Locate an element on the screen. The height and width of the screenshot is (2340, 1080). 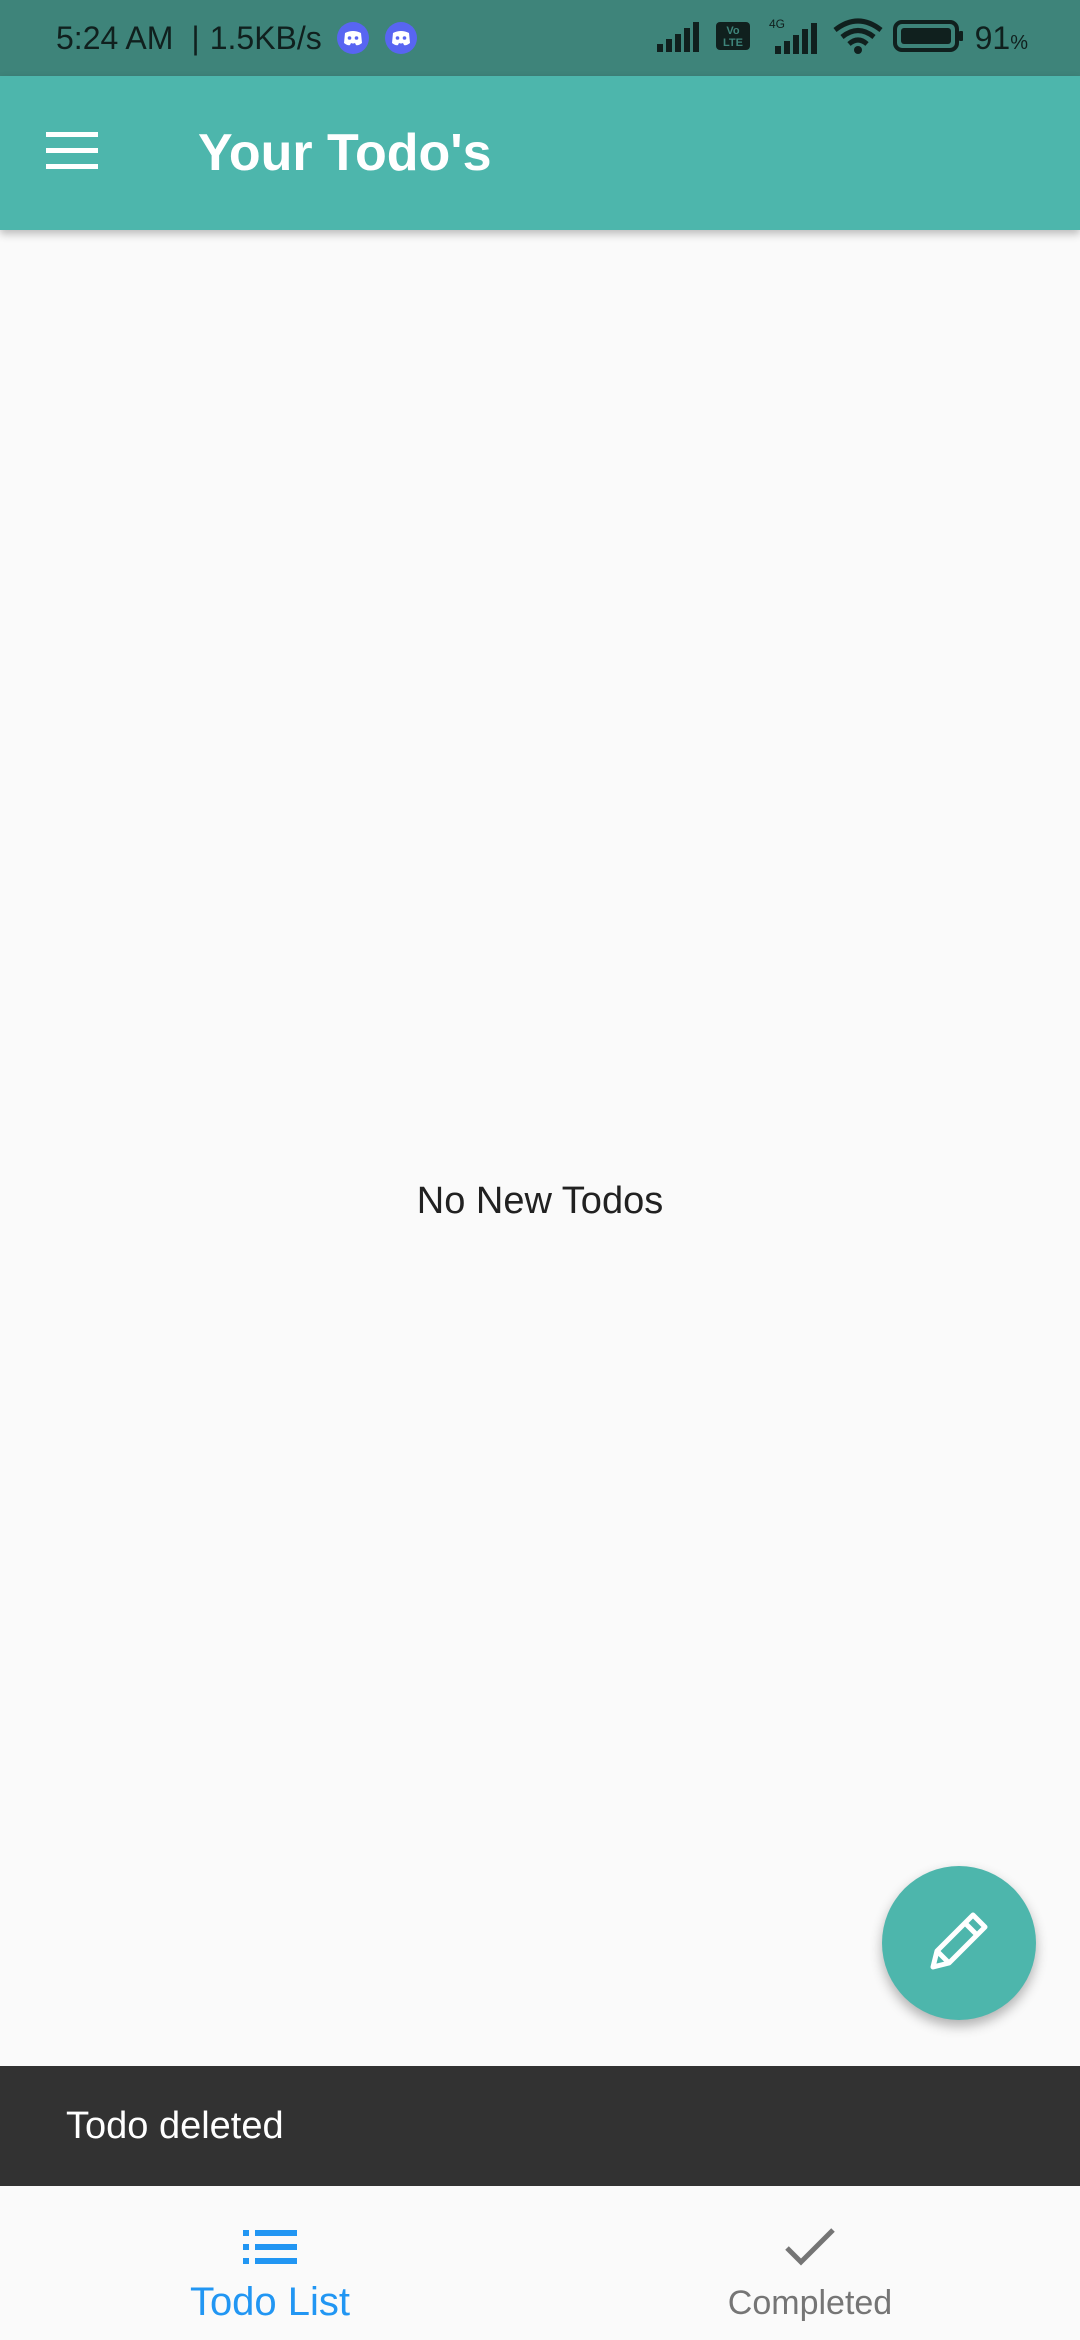
battery-percent: 91% is located at coordinates (1001, 38).